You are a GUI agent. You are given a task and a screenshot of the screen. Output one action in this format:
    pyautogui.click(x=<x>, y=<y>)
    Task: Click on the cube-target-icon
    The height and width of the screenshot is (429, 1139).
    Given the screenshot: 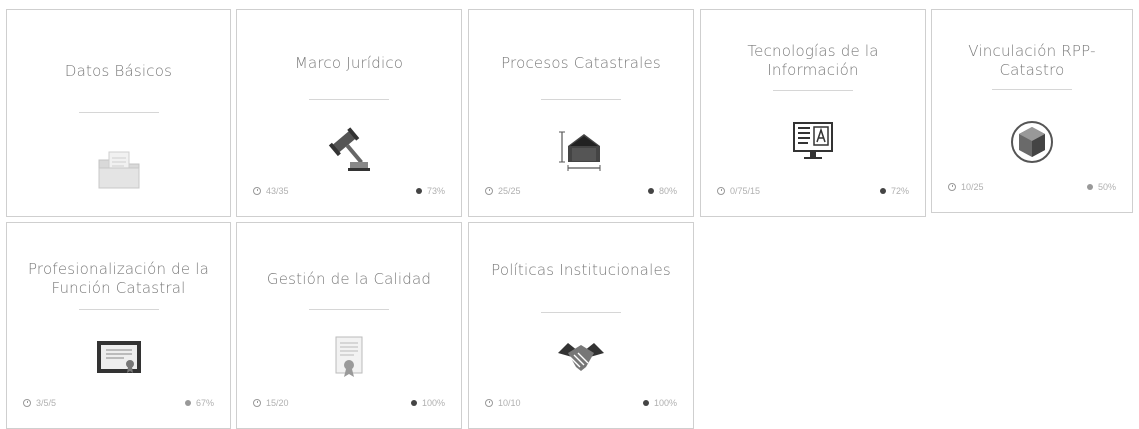 What is the action you would take?
    pyautogui.click(x=1032, y=142)
    